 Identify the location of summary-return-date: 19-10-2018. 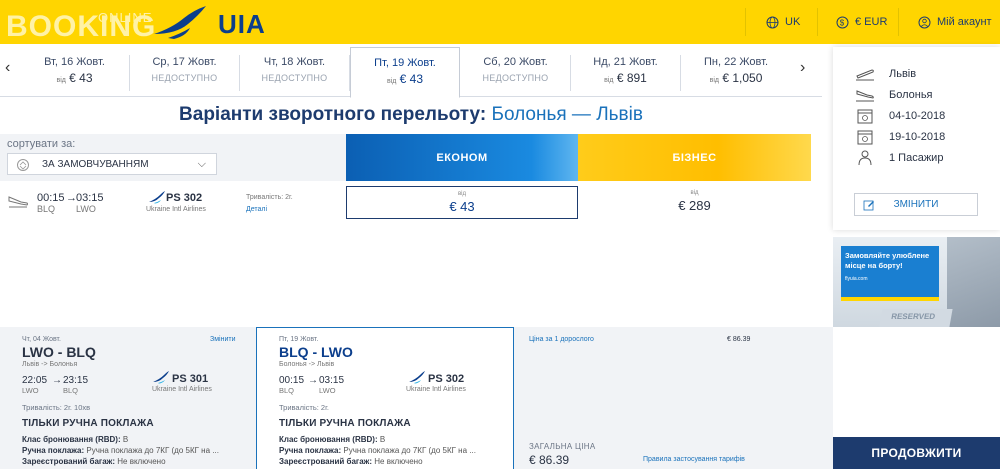
(900, 137).